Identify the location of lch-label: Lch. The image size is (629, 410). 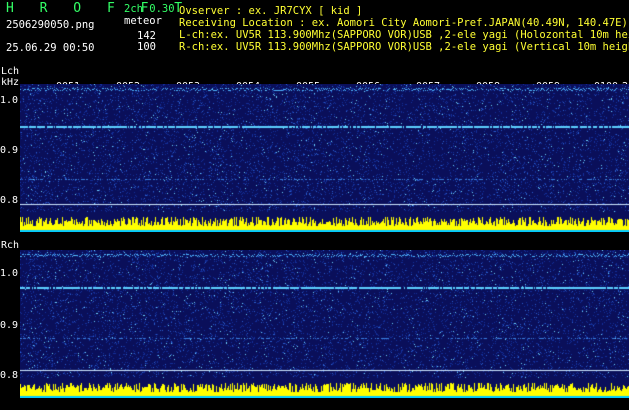
(10, 71).